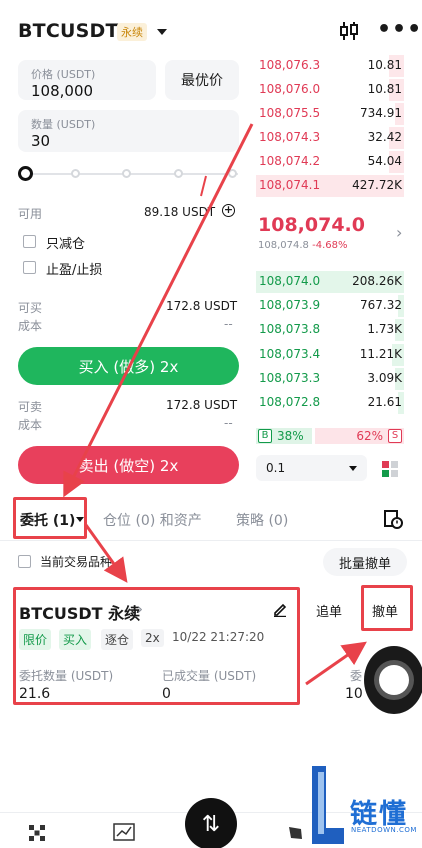 This screenshot has height=848, width=422. Describe the element at coordinates (124, 834) in the screenshot. I see `markets-chart-icon` at that location.